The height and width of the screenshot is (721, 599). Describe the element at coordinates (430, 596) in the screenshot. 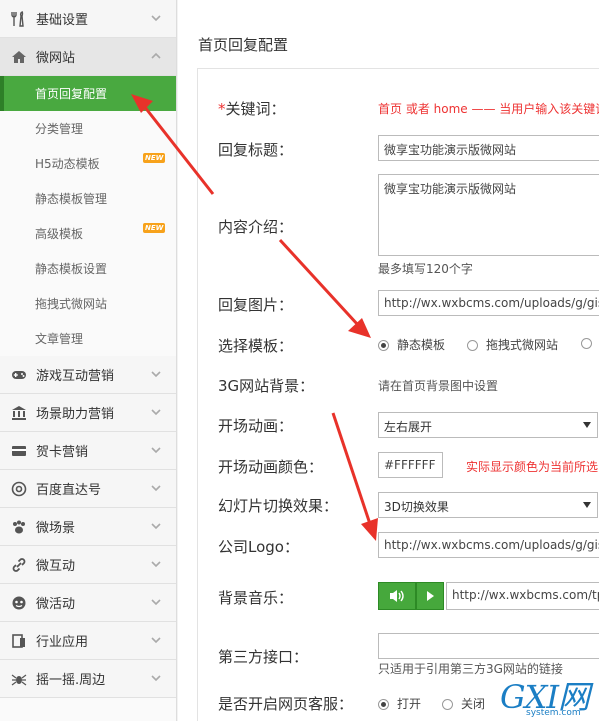

I see `play-icon` at that location.